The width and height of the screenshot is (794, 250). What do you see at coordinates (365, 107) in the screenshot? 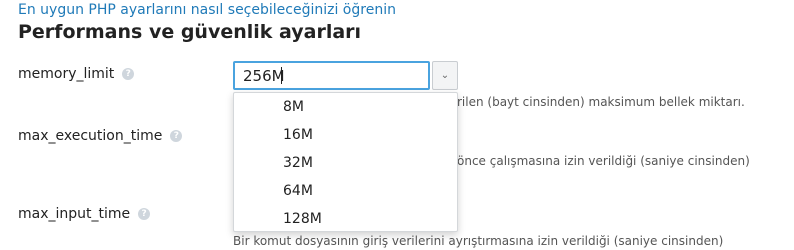
I see `option-8m: 8M` at bounding box center [365, 107].